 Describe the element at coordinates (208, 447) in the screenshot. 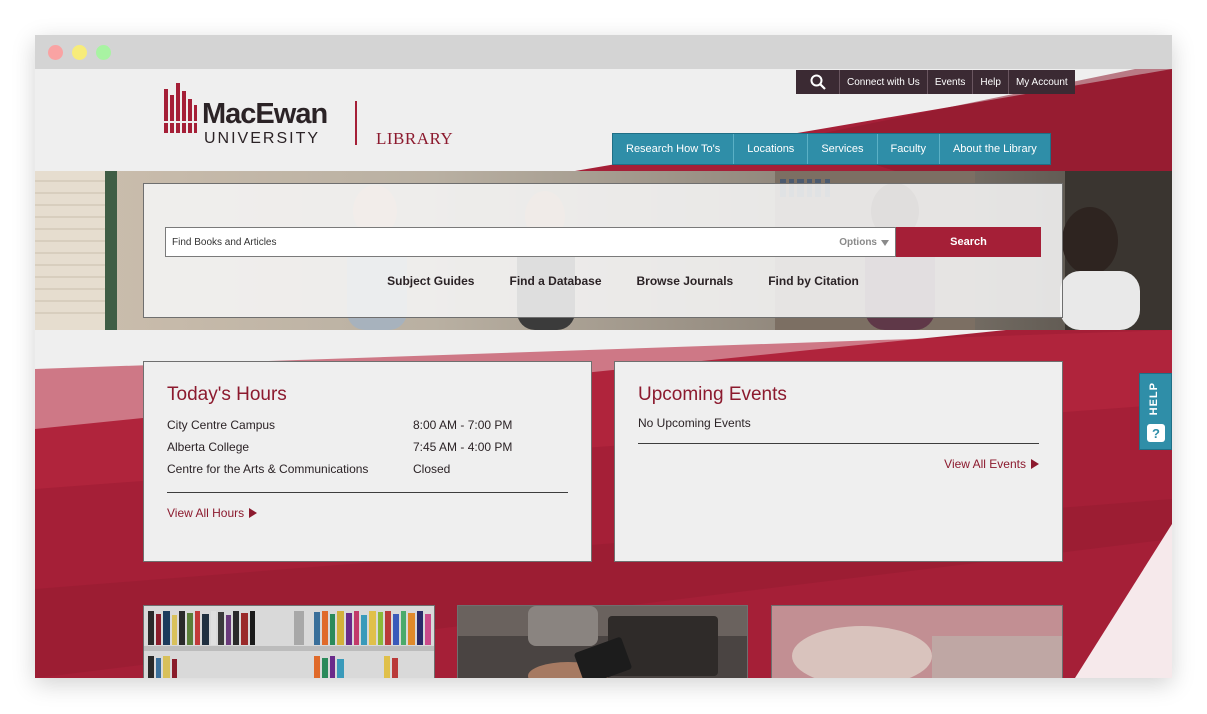

I see `hours-campus: Alberta College` at that location.